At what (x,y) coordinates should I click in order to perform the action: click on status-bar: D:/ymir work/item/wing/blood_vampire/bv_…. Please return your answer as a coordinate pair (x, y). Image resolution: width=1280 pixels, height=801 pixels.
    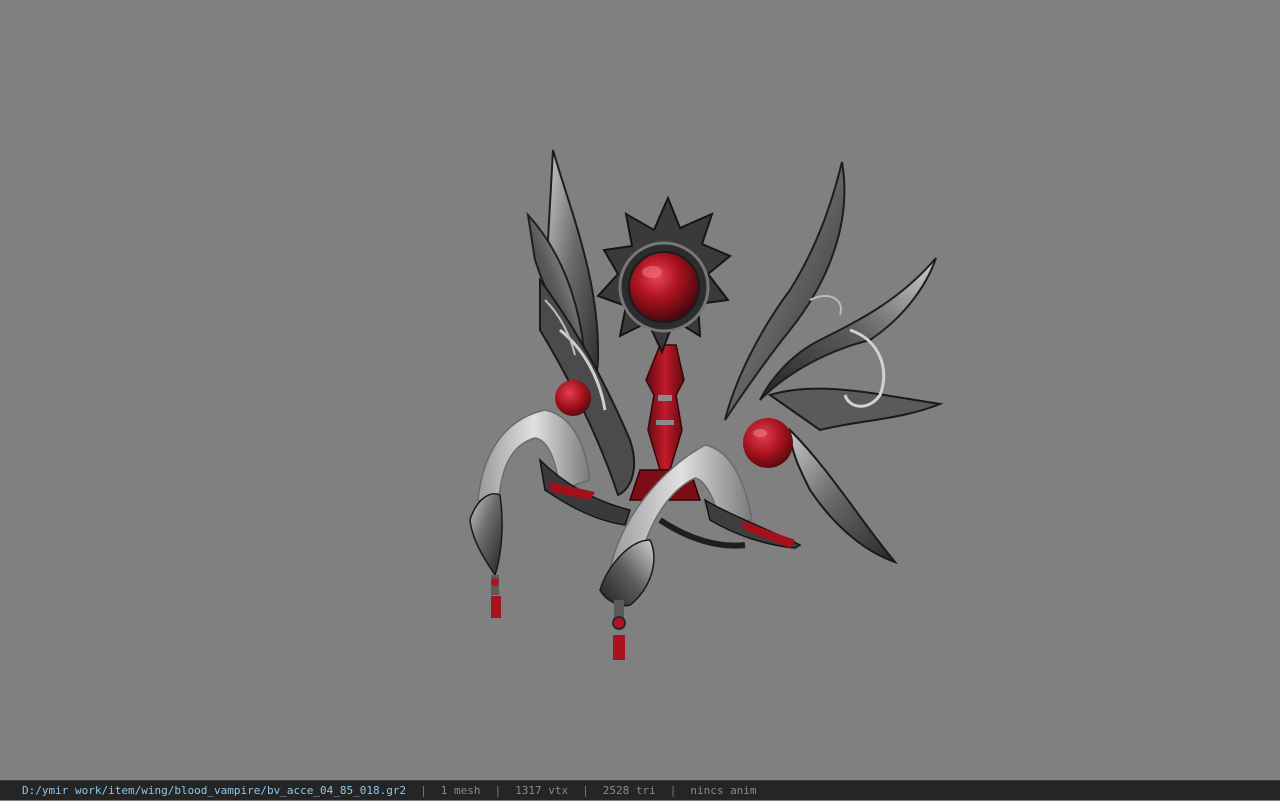
    Looking at the image, I should click on (640, 790).